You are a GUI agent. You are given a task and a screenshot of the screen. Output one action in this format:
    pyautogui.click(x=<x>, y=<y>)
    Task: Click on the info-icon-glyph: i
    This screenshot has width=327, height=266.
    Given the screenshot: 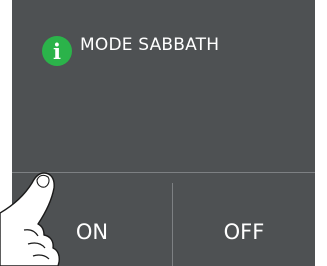 What is the action you would take?
    pyautogui.click(x=57, y=51)
    